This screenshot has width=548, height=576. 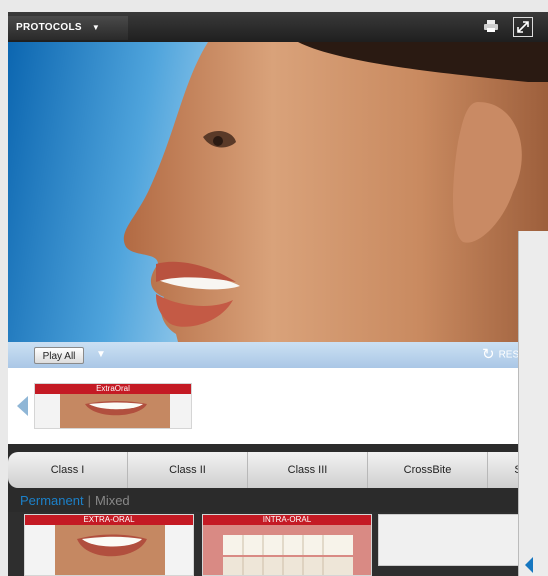 I want to click on protocol-thumbnails-strip: EXTRA-ORAL INTRA-ORAL, so click(x=278, y=544).